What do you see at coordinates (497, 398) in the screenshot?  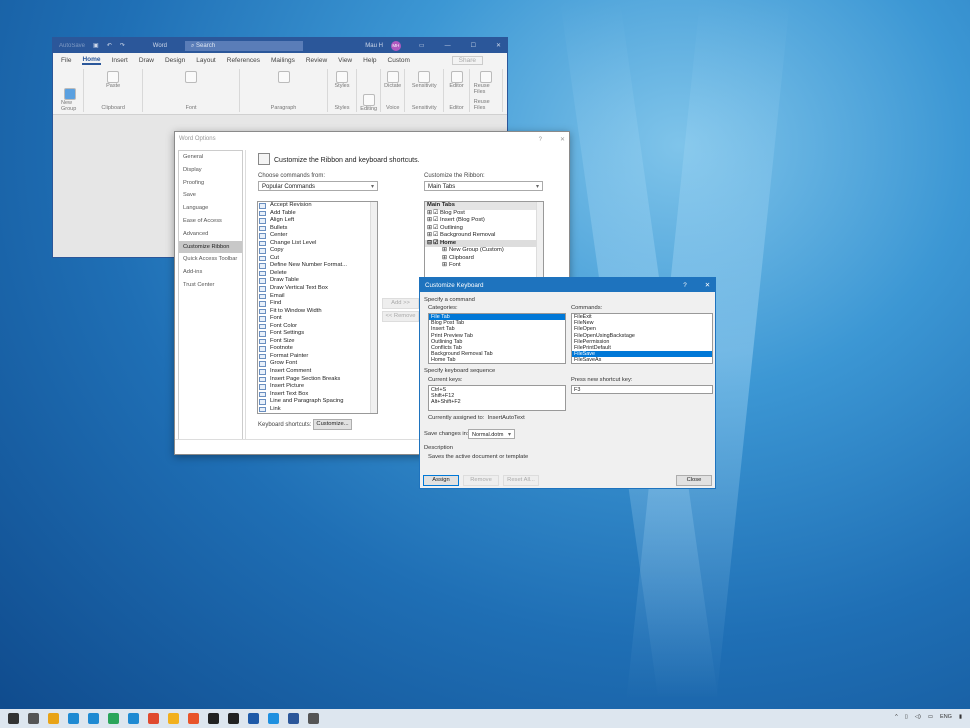 I see `current-keys-list: Ctrl+S Shift+F12 Alt+Shift+F2` at bounding box center [497, 398].